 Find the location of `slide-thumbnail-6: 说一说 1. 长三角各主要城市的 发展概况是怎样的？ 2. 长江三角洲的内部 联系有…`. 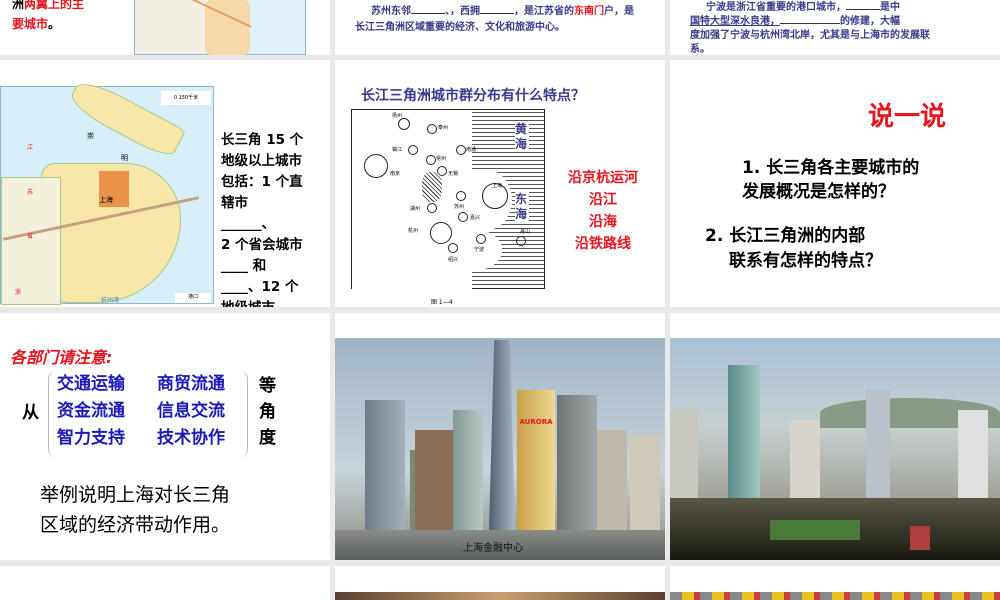

slide-thumbnail-6: 说一说 1. 长三角各主要城市的 发展概况是怎样的？ 2. 长江三角洲的内部 联系有… is located at coordinates (835, 183).